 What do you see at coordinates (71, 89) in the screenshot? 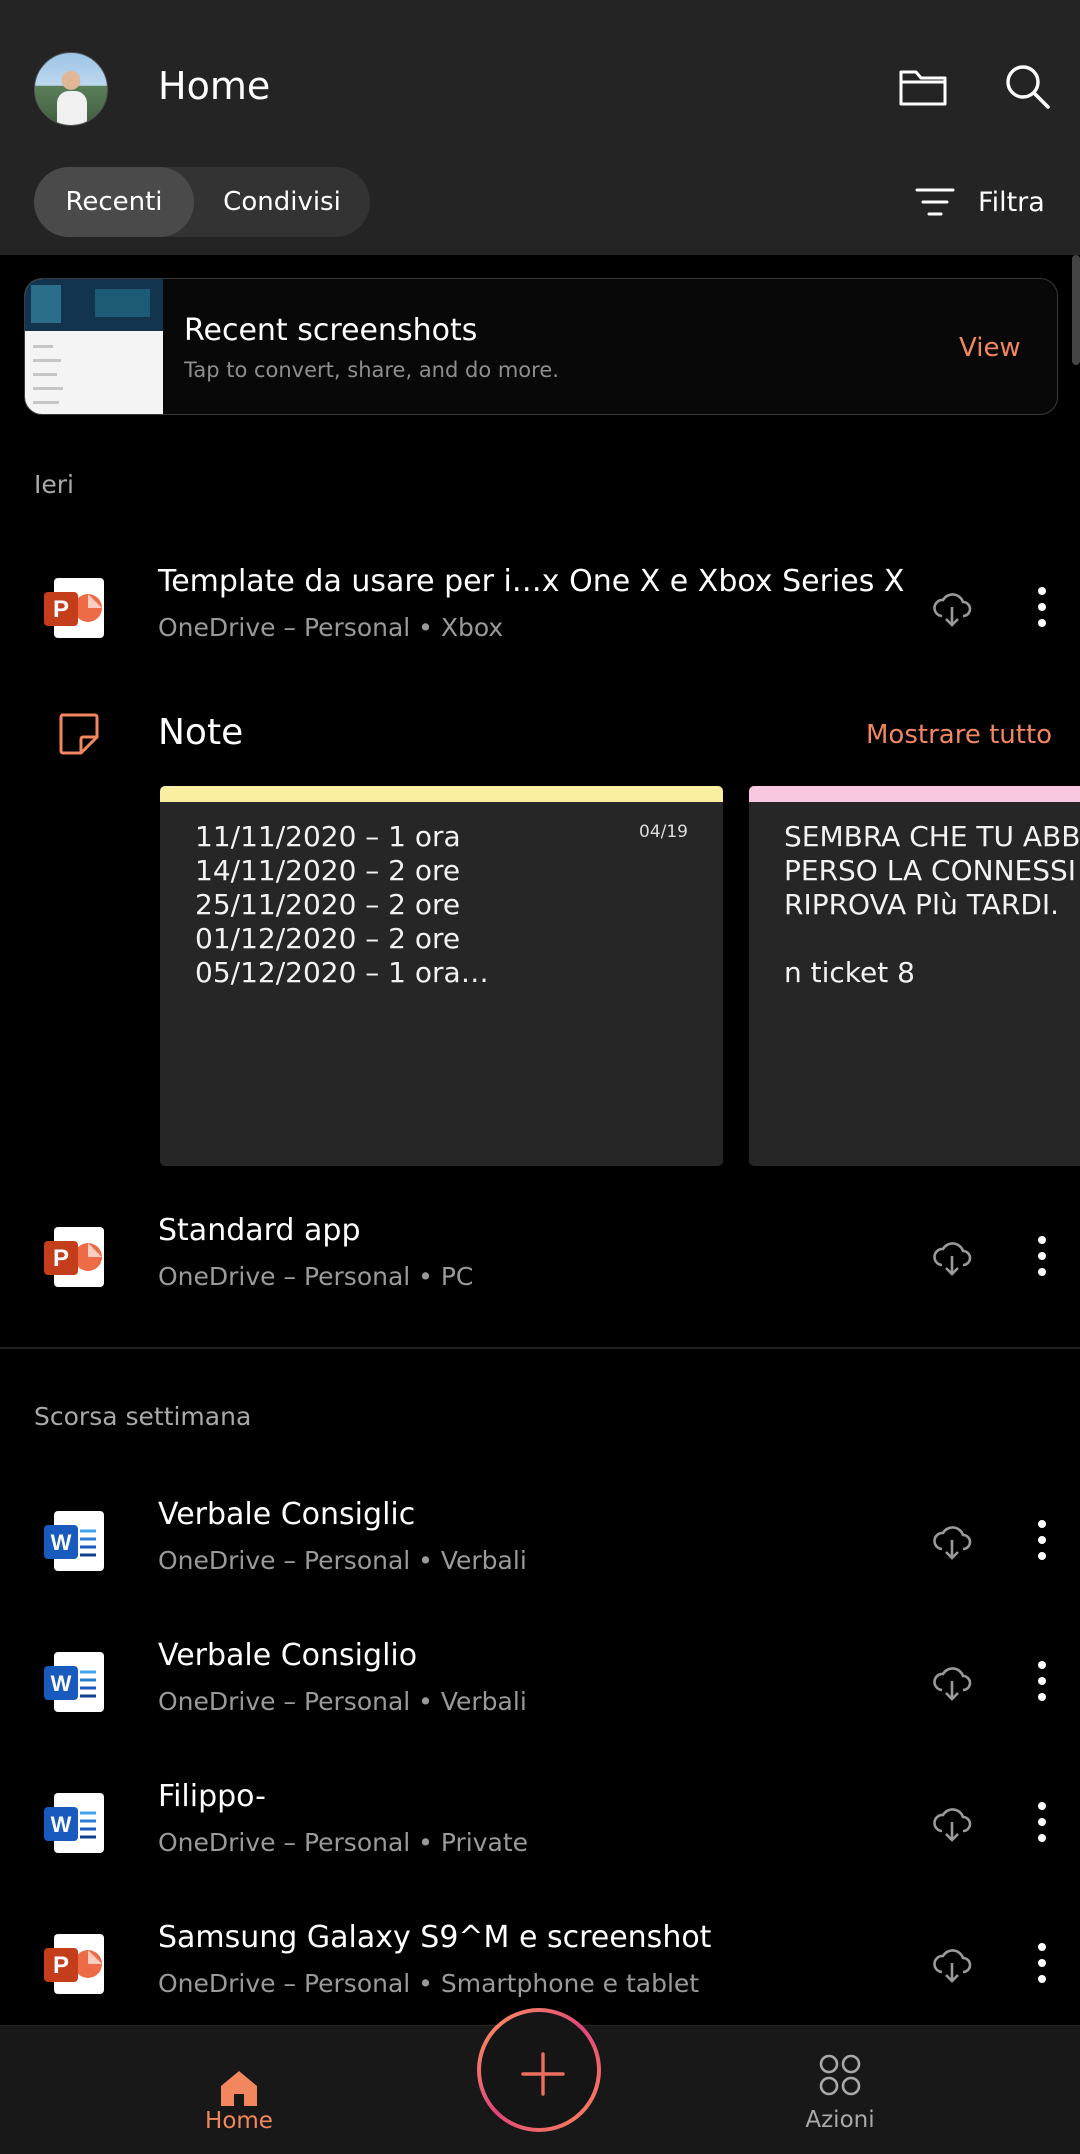
I see `avatar` at bounding box center [71, 89].